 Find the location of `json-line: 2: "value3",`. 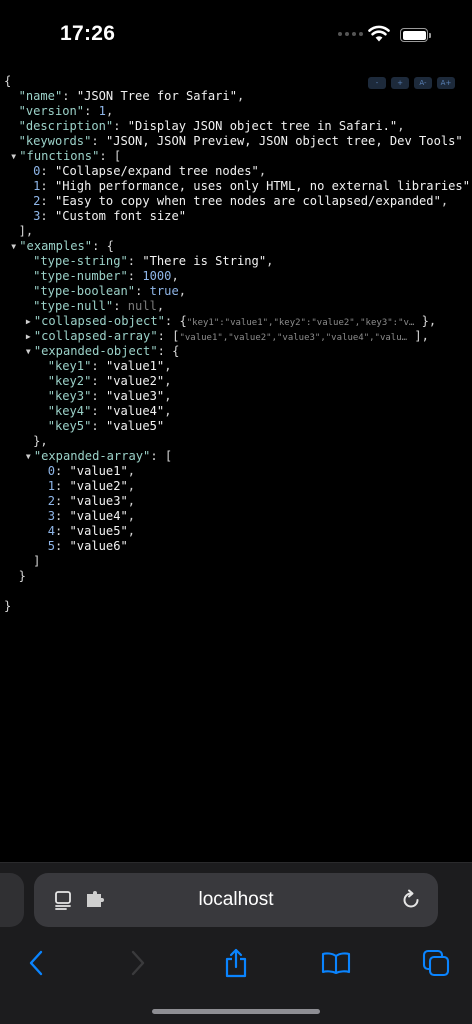

json-line: 2: "value3", is located at coordinates (238, 501).